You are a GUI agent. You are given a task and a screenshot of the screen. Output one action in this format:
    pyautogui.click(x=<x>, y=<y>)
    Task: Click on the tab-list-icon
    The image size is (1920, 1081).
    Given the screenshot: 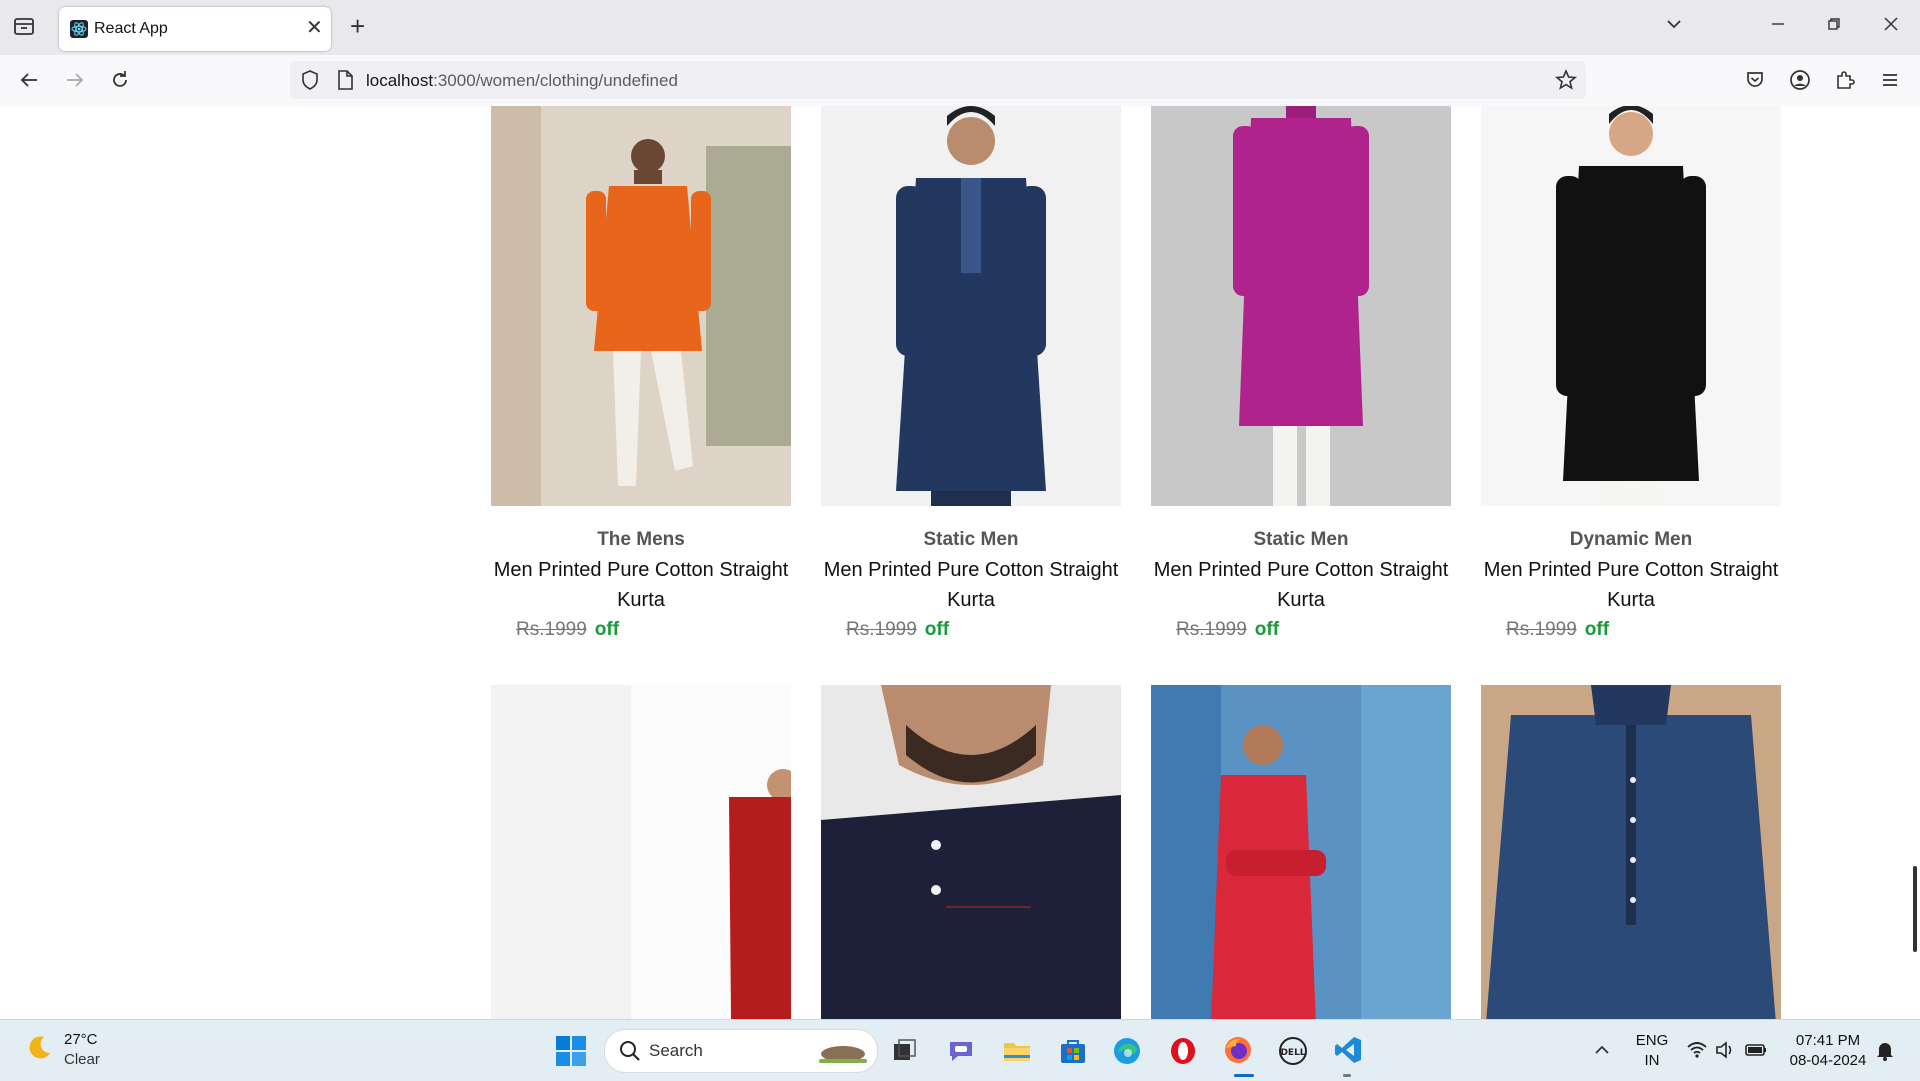 What is the action you would take?
    pyautogui.click(x=24, y=28)
    